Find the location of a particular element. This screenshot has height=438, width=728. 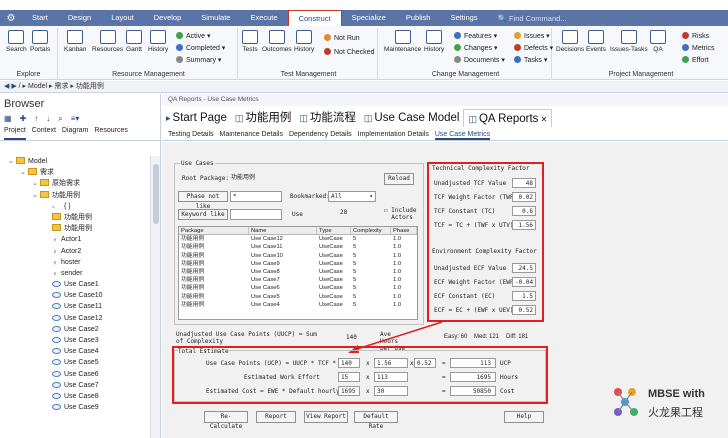

issues-menu: Issues ▾ is located at coordinates (532, 36).